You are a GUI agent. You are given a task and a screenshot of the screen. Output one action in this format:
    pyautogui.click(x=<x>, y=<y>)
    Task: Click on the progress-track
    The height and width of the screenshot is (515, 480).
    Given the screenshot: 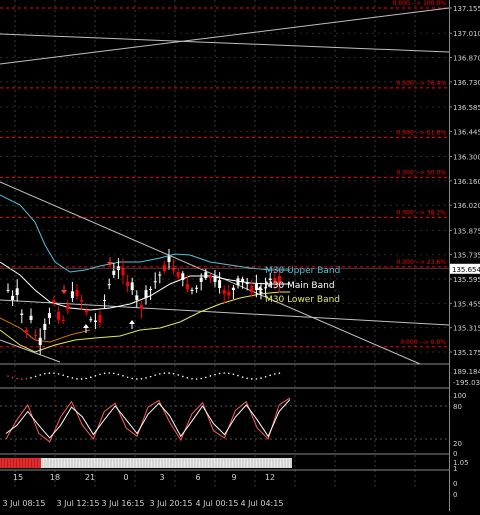 What is the action you would take?
    pyautogui.click(x=146, y=463)
    